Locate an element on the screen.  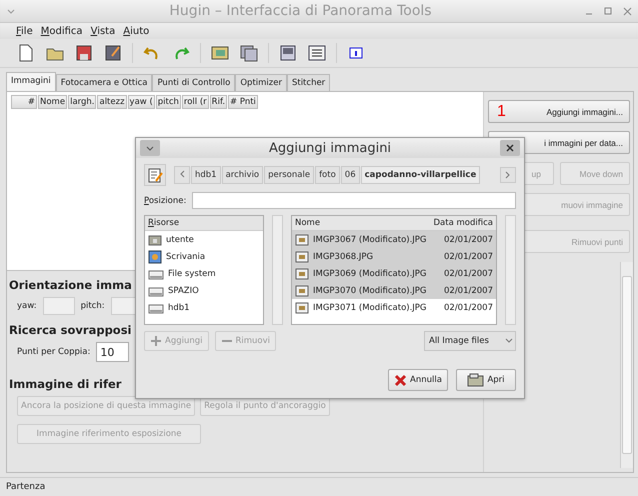
folder-icon is located at coordinates (475, 380).